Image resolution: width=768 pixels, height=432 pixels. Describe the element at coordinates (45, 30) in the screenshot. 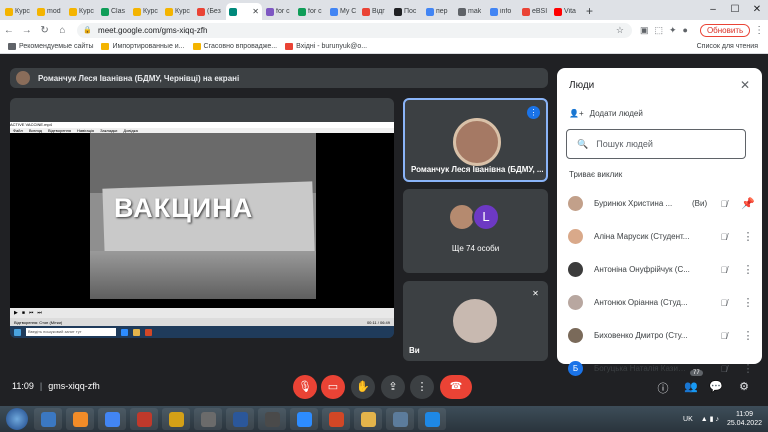

I see `reload-icon: ↻` at that location.